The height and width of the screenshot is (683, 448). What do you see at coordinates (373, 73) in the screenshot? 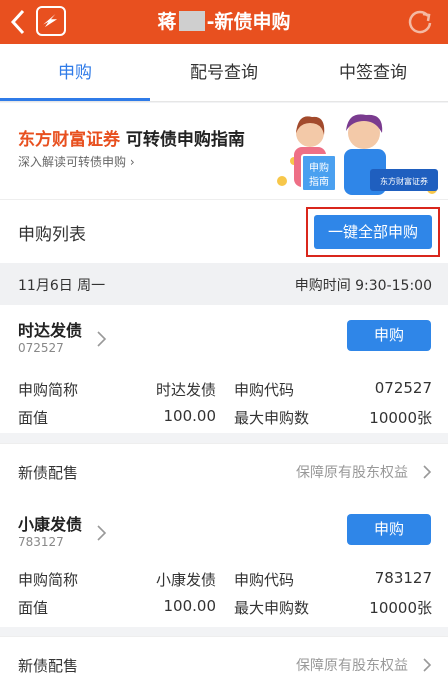
I see `tab-winning-query: 中签查询` at bounding box center [373, 73].